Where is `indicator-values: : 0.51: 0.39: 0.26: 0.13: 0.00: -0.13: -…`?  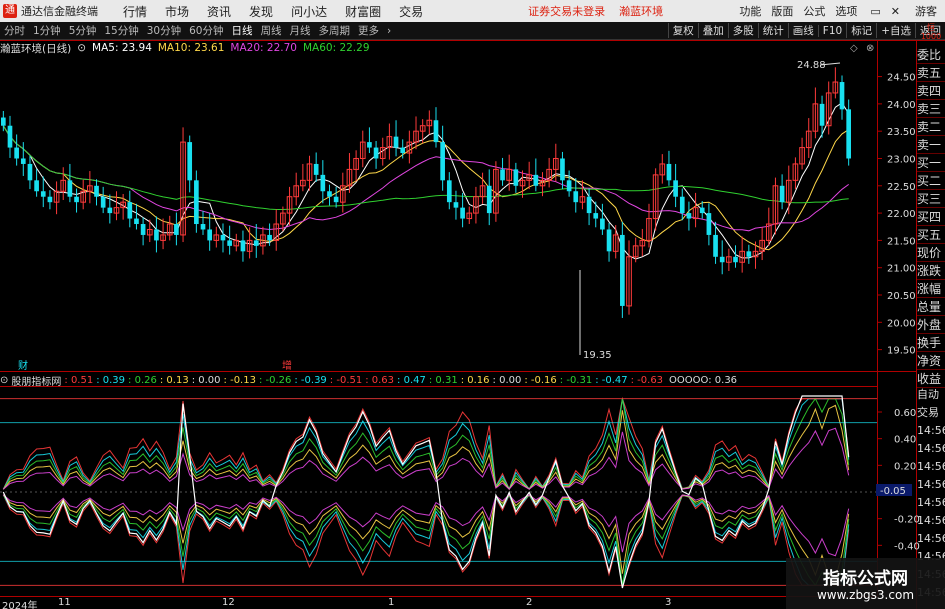
indicator-values: : 0.51: 0.39: 0.26: 0.13: 0.00: -0.13: -… is located at coordinates (365, 380).